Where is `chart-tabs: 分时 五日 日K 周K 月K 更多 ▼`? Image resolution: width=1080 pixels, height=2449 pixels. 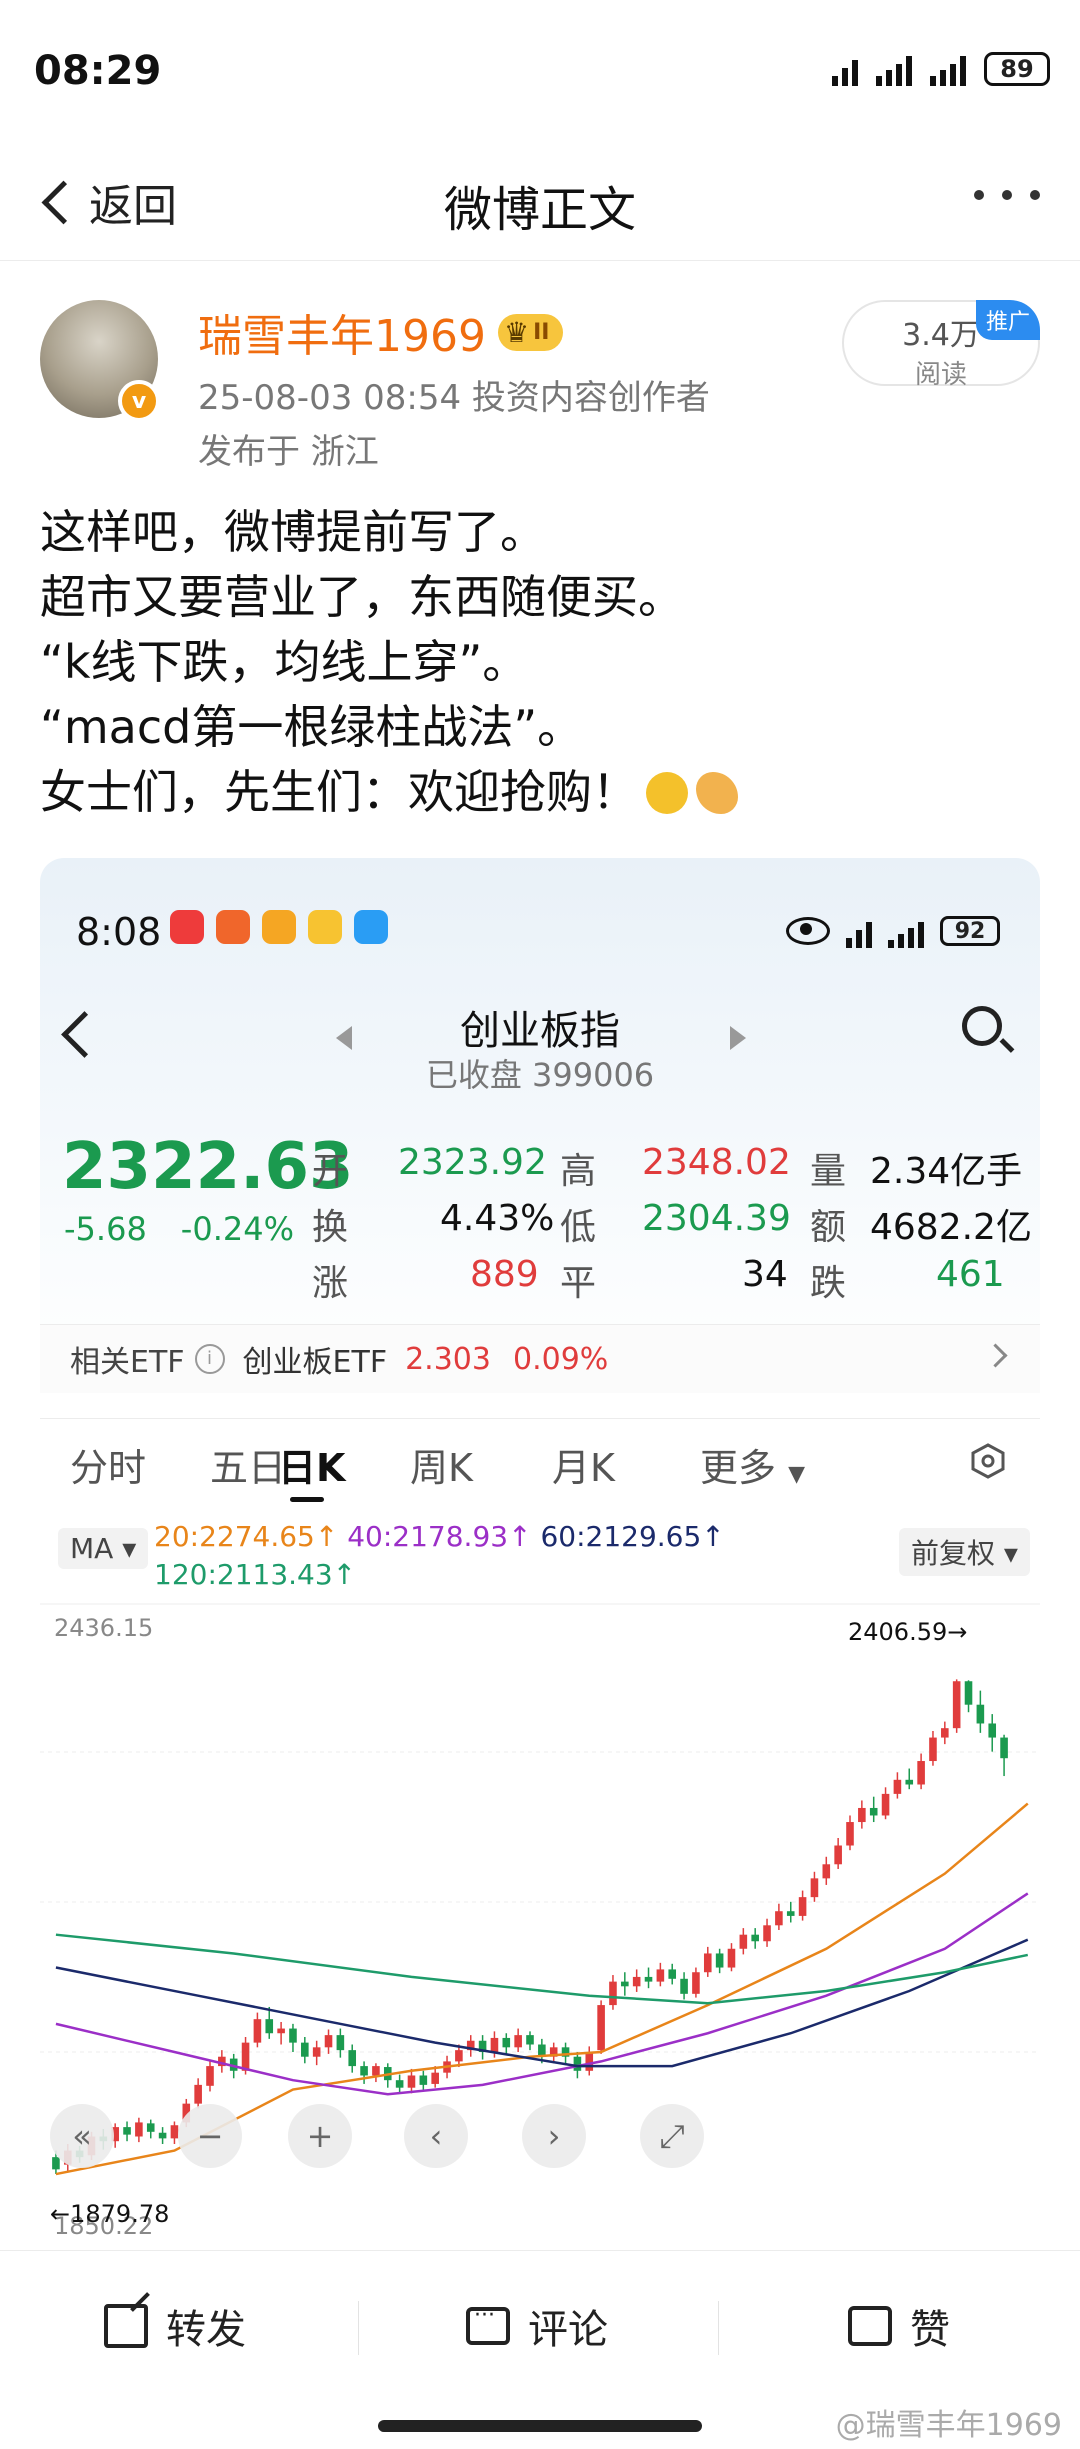
chart-tabs: 分时 五日 日K 周K 月K 更多 ▼ is located at coordinates (540, 1463).